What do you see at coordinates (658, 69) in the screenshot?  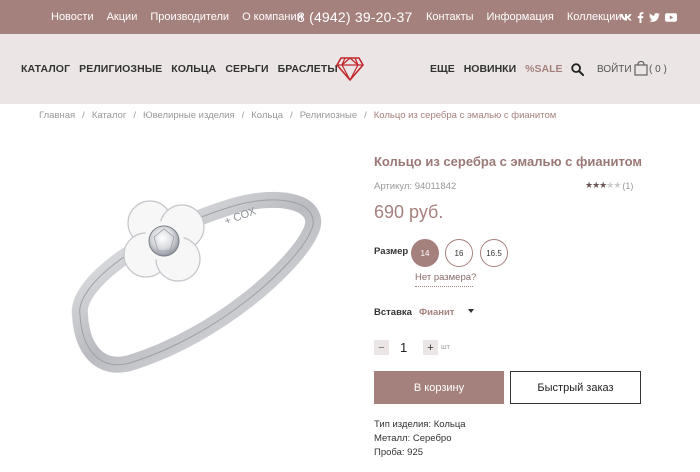 I see `cart-count: ( 0 )` at bounding box center [658, 69].